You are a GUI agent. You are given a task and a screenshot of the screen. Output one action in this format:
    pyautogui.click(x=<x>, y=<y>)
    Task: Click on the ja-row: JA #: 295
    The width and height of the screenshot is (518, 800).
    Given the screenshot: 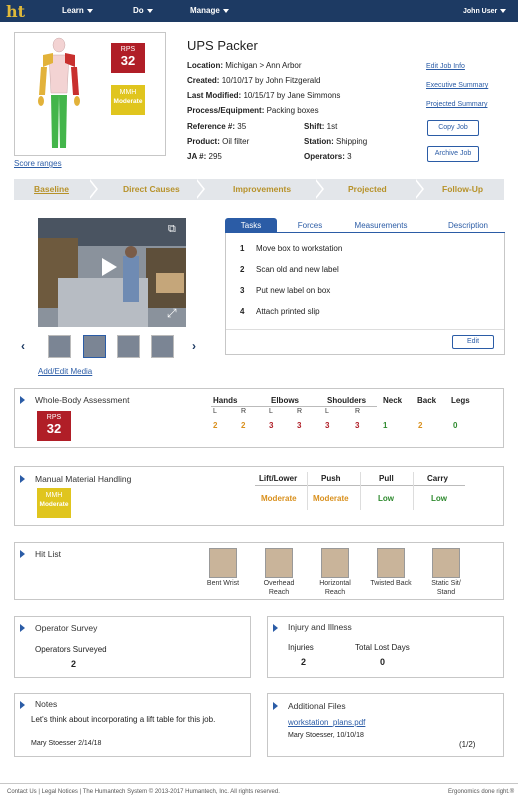 What is the action you would take?
    pyautogui.click(x=204, y=156)
    